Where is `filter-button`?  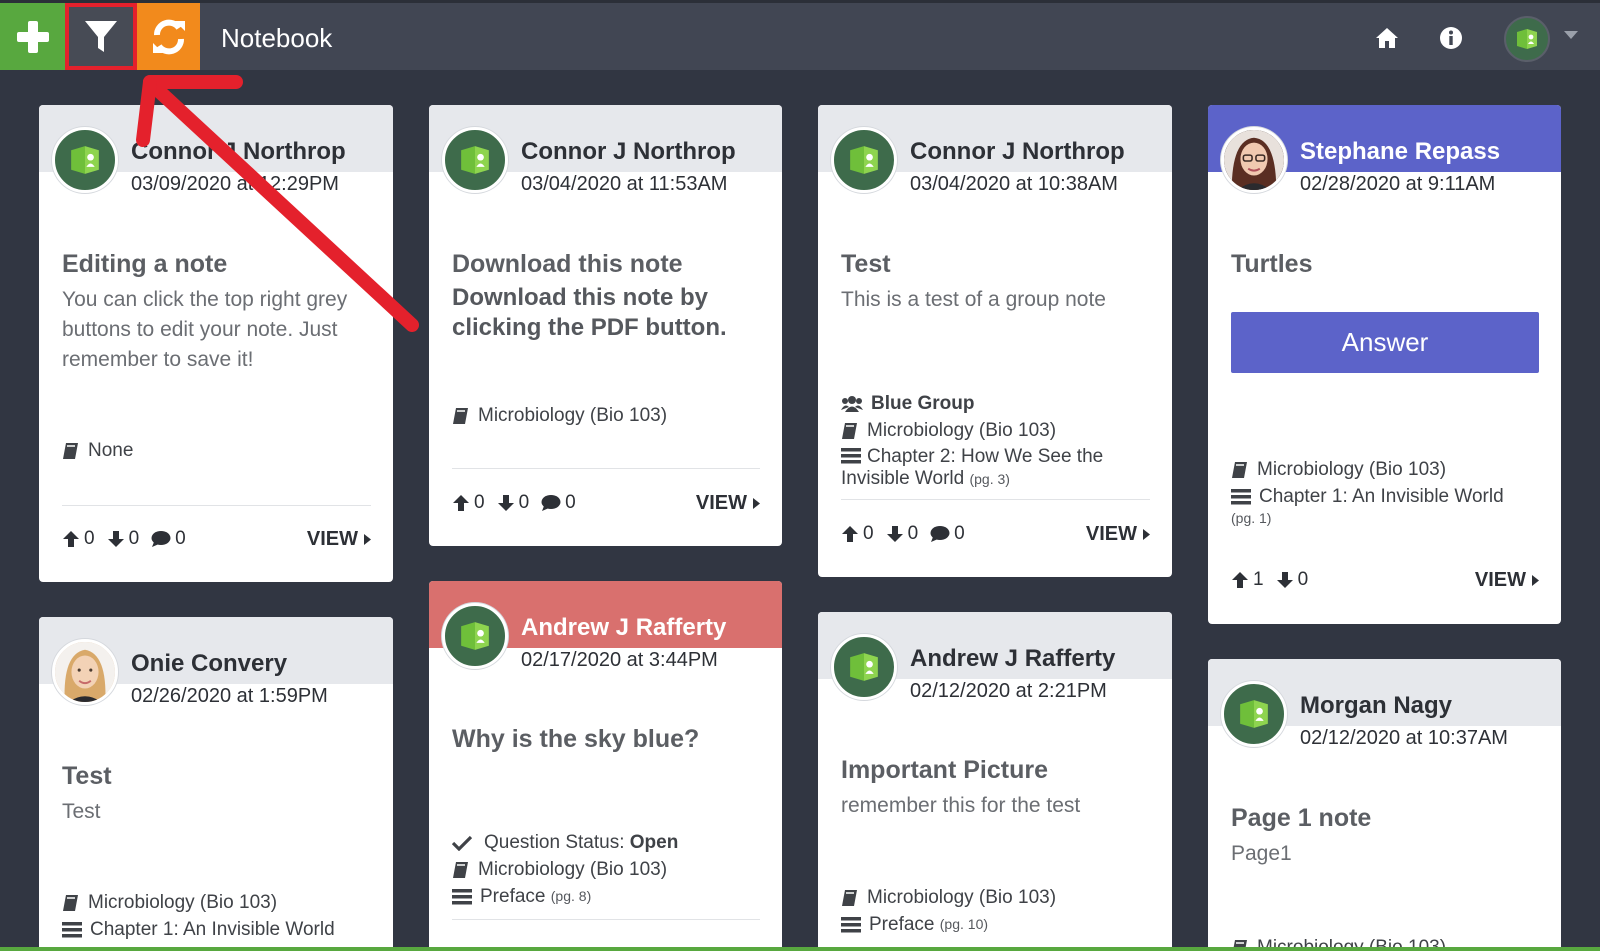
filter-button is located at coordinates (101, 36).